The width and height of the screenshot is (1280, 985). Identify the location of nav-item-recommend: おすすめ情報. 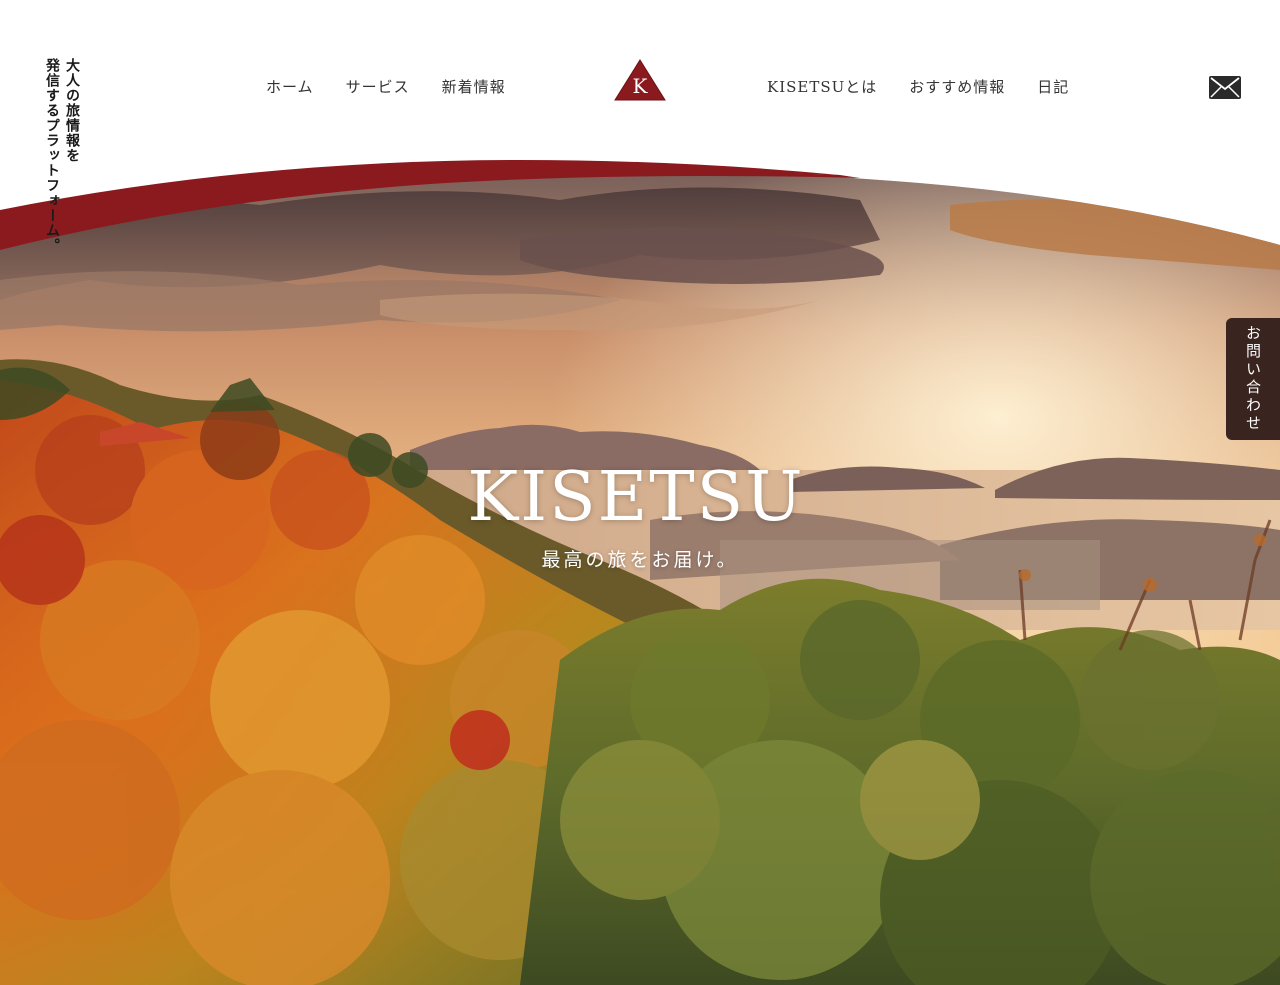
(957, 87).